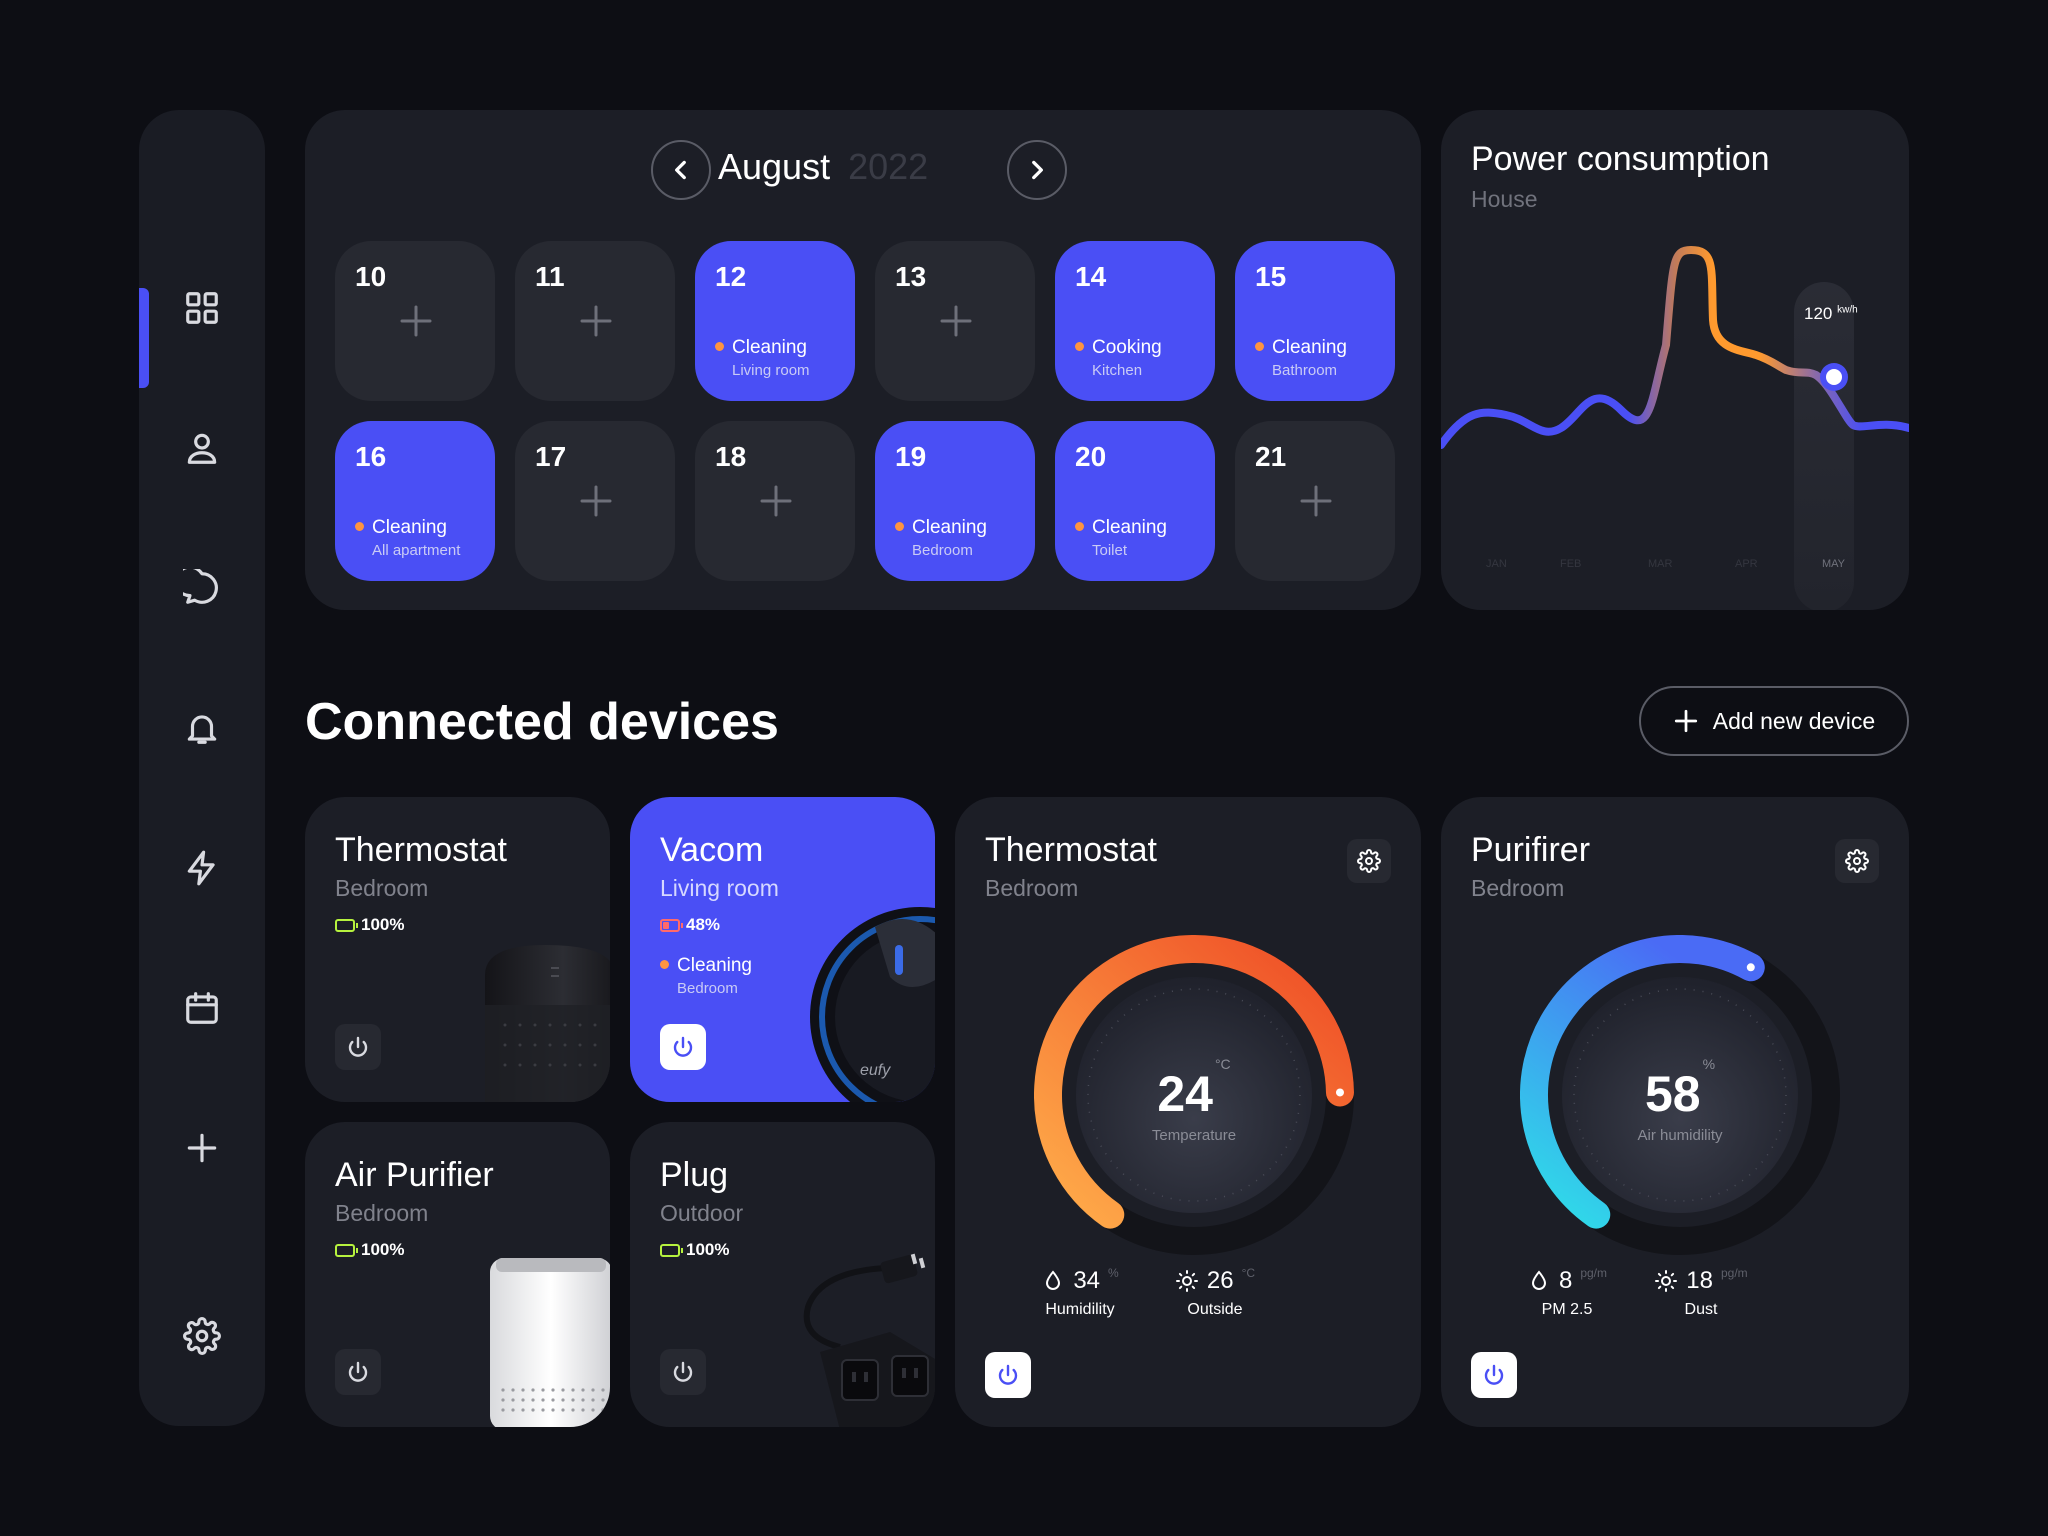  I want to click on day-event: Cleaning Toilet, so click(1121, 538).